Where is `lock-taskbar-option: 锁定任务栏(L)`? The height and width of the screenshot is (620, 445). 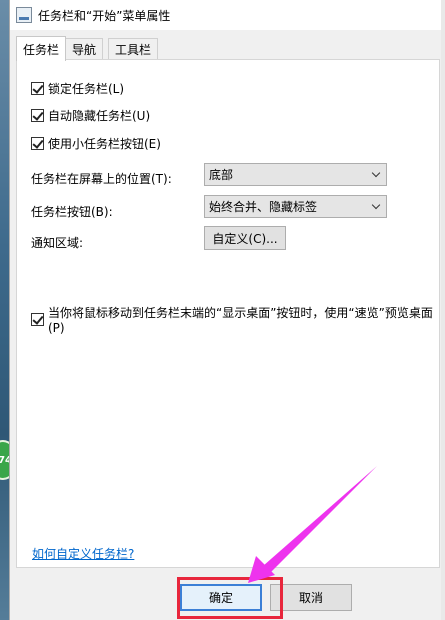
lock-taskbar-option: 锁定任务栏(L) is located at coordinates (77, 88).